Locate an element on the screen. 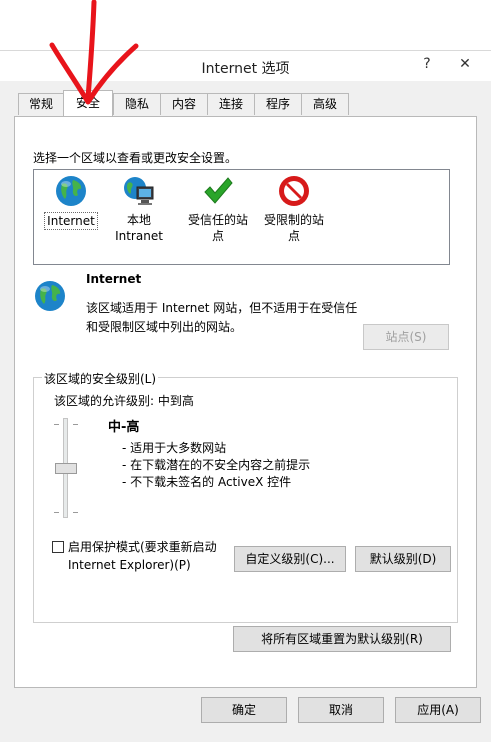  checkmark-icon is located at coordinates (218, 190).